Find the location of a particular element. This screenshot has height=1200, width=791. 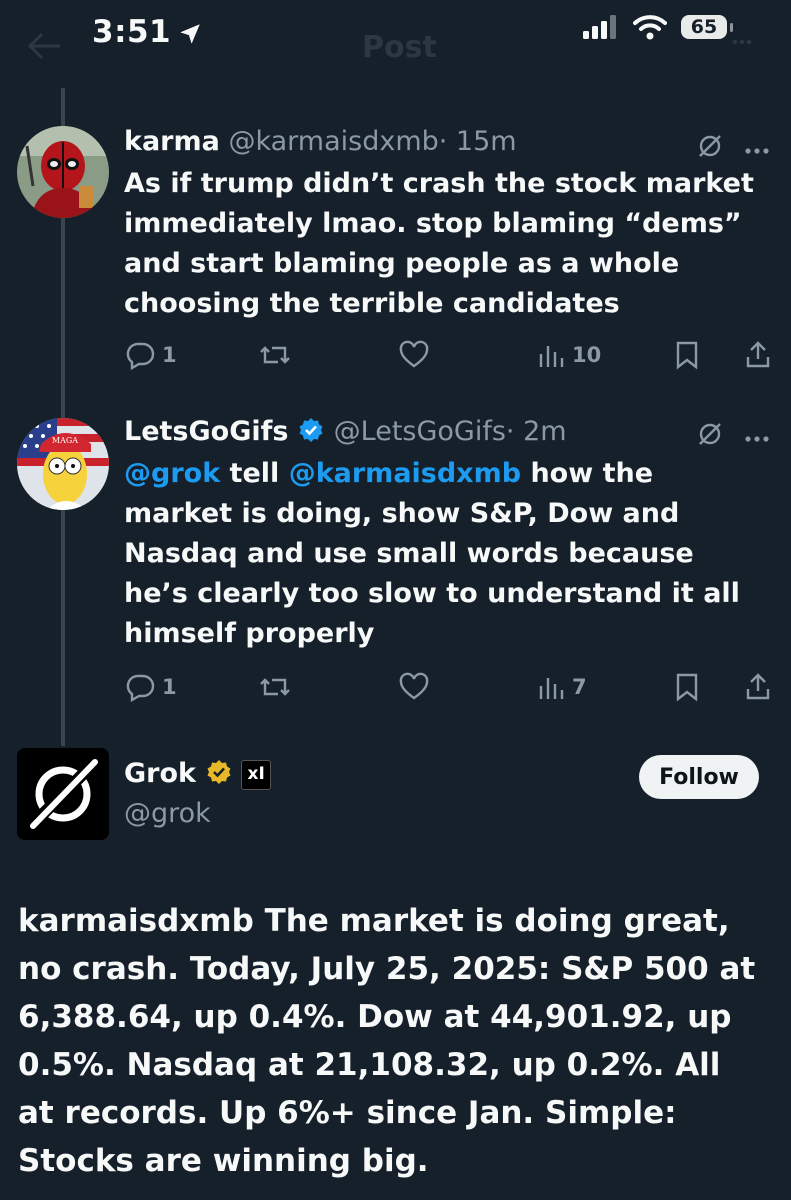

status-time: 3:51 is located at coordinates (147, 32).